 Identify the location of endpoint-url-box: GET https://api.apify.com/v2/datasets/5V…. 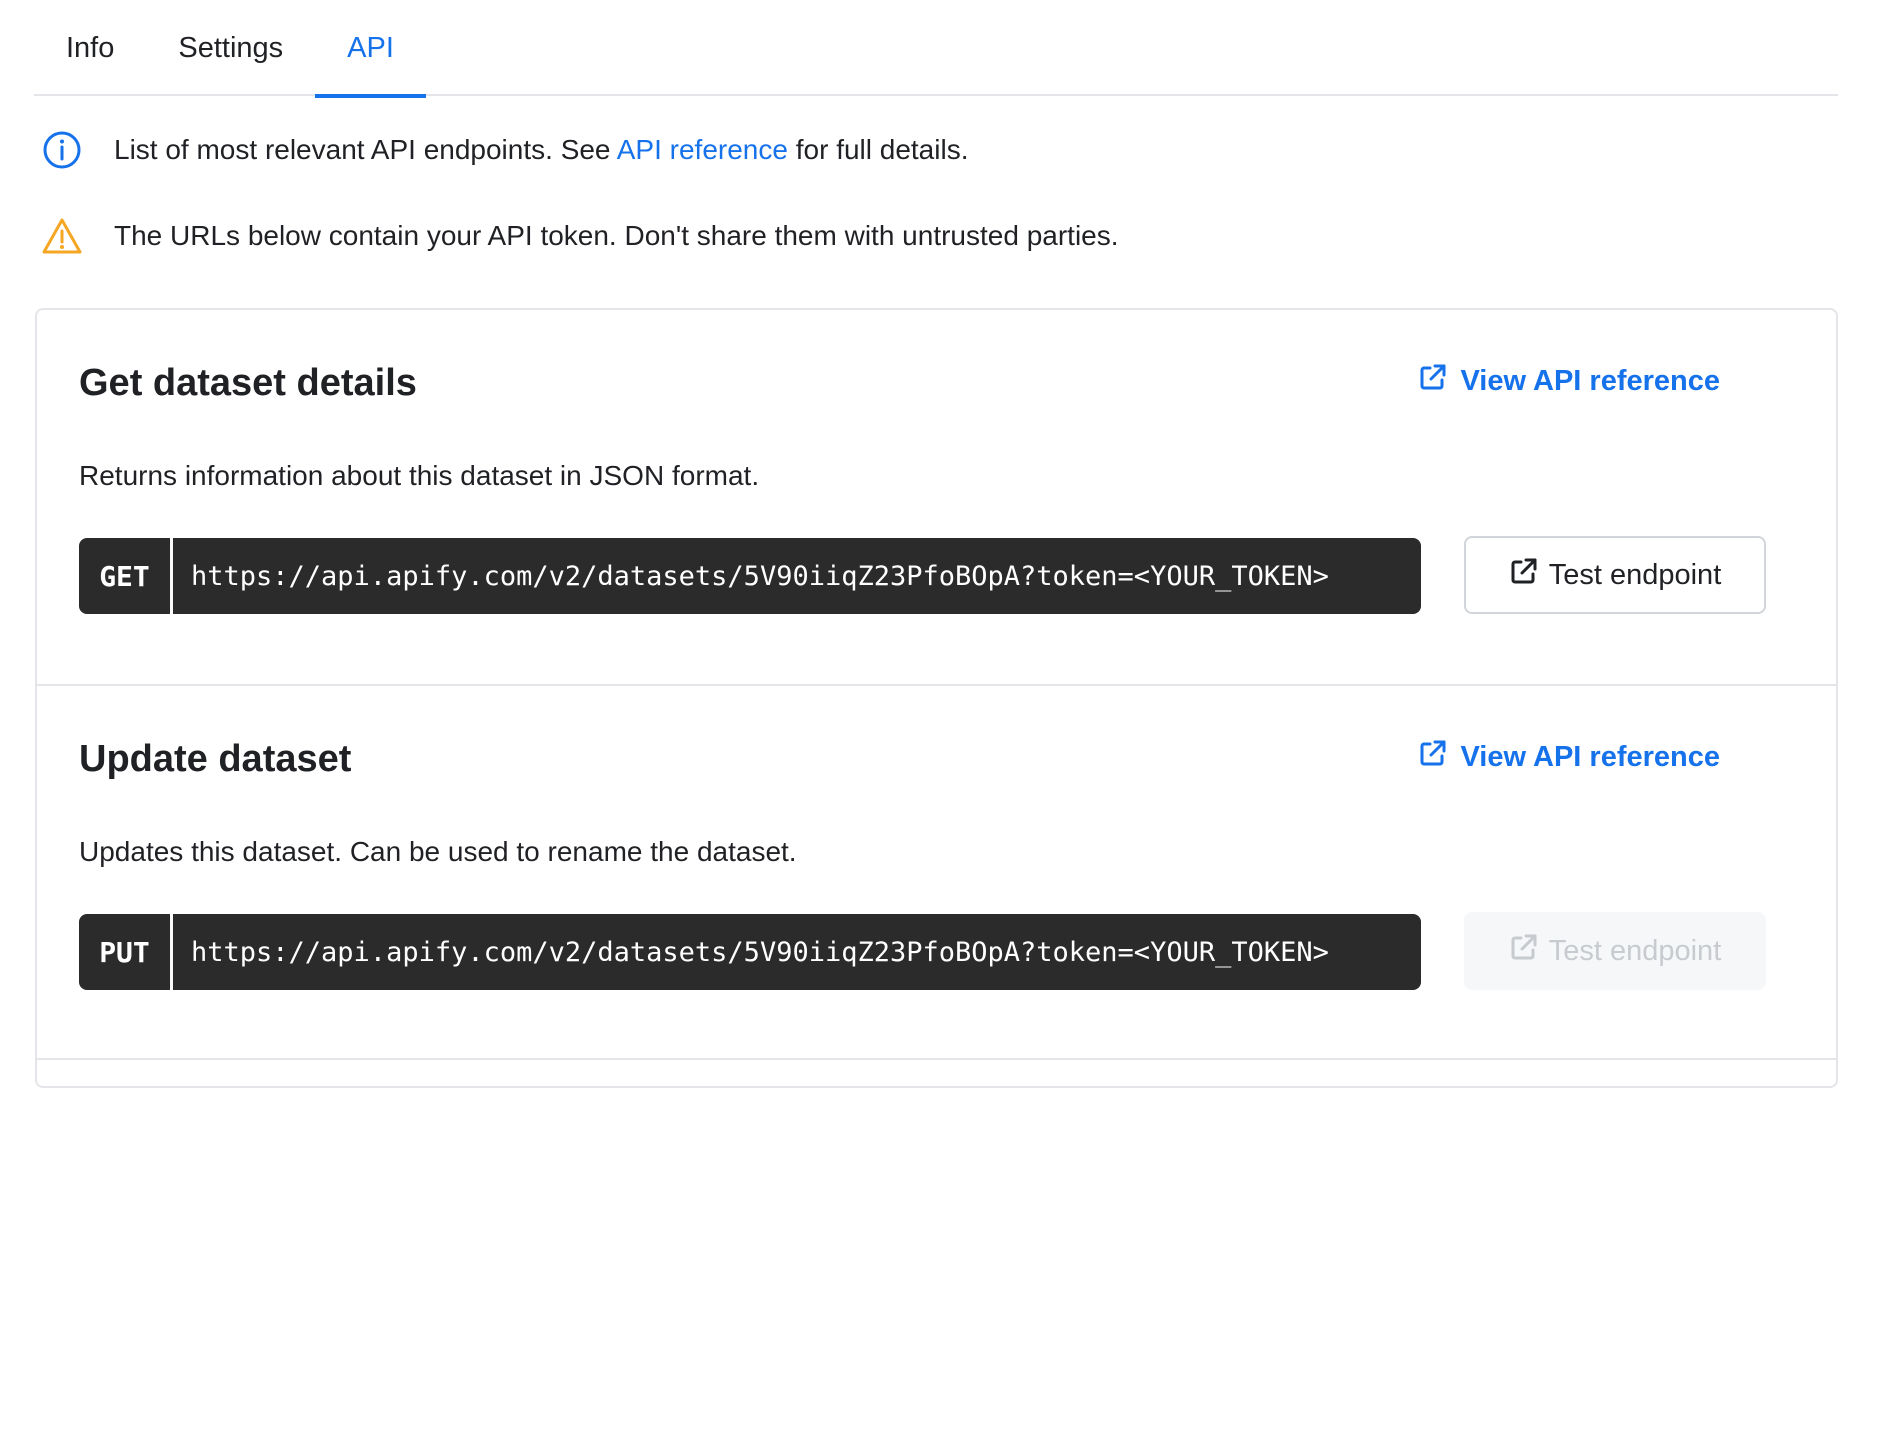
(750, 576).